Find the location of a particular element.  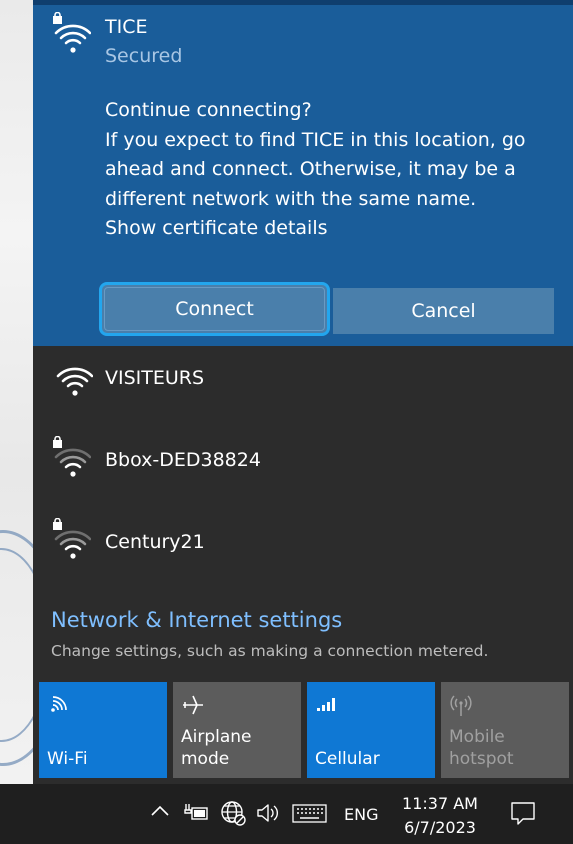

network-item-bbox: Bbox-DED38824 is located at coordinates (303, 469).